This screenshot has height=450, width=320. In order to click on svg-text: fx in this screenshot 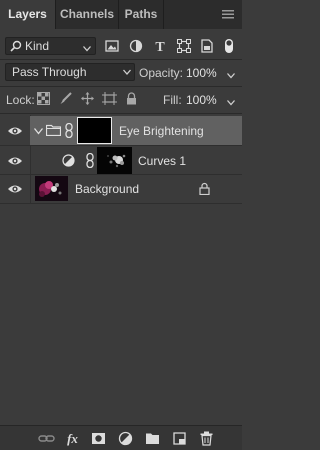, I will do `click(72, 438)`.